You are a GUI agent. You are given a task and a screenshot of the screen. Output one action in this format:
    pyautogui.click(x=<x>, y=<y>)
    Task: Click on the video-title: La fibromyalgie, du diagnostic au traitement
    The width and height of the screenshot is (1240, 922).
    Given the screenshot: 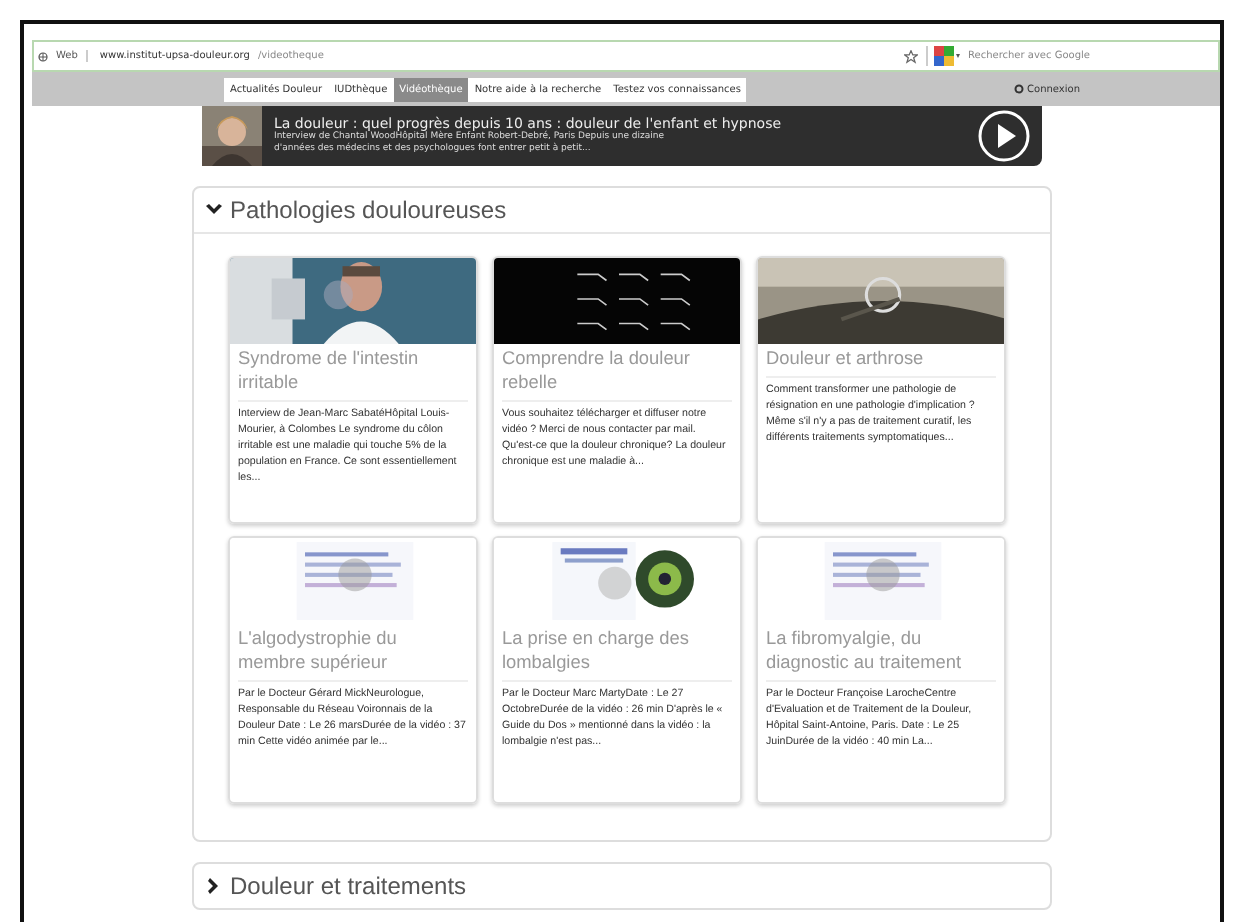 What is the action you would take?
    pyautogui.click(x=881, y=655)
    